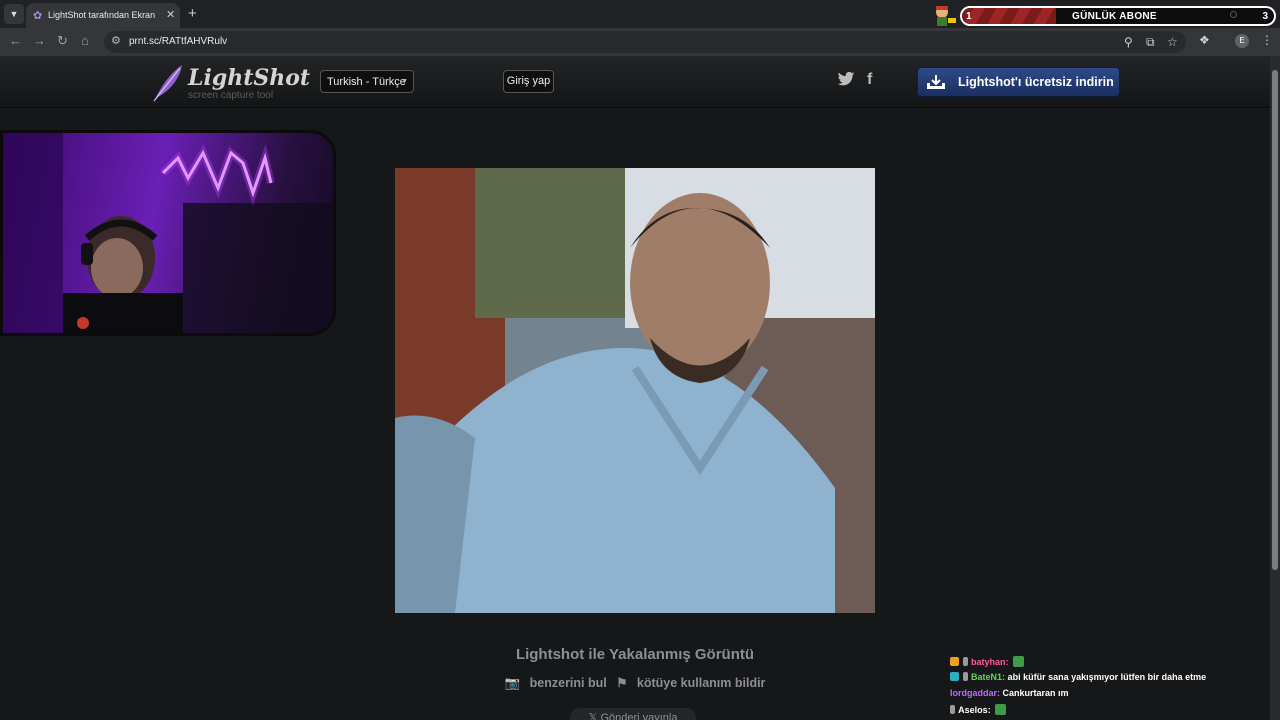 The height and width of the screenshot is (720, 1280). I want to click on mascot-icon, so click(946, 16).